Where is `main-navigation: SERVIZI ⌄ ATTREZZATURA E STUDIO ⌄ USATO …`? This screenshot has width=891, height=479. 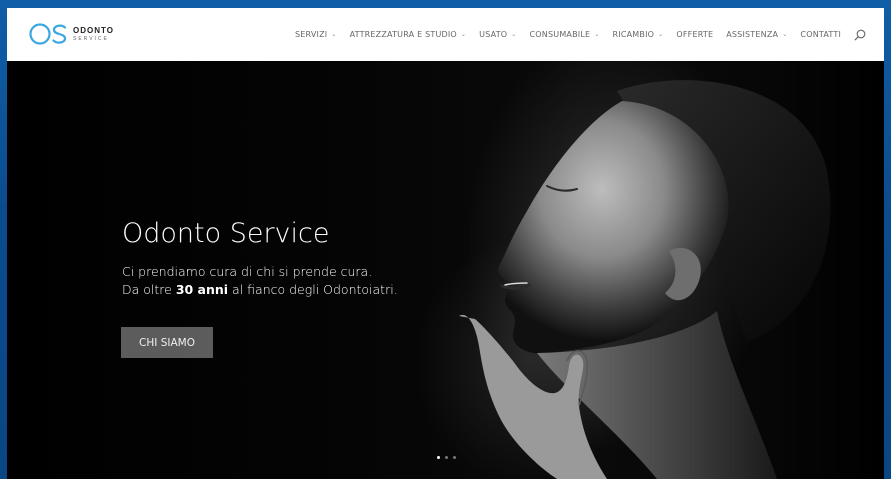 main-navigation: SERVIZI ⌄ ATTREZZATURA E STUDIO ⌄ USATO … is located at coordinates (580, 34).